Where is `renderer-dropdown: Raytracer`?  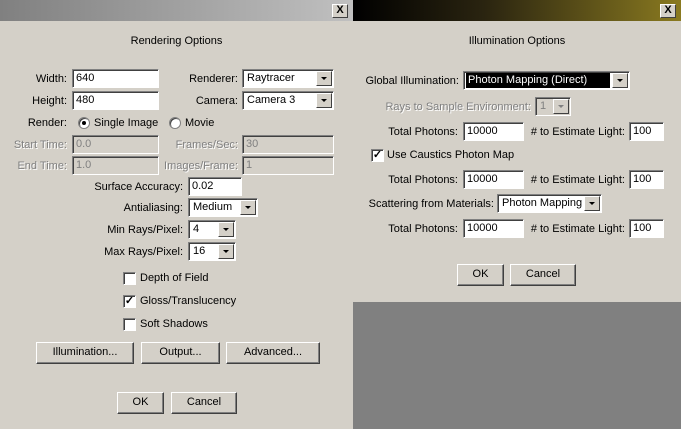 renderer-dropdown: Raytracer is located at coordinates (288, 78).